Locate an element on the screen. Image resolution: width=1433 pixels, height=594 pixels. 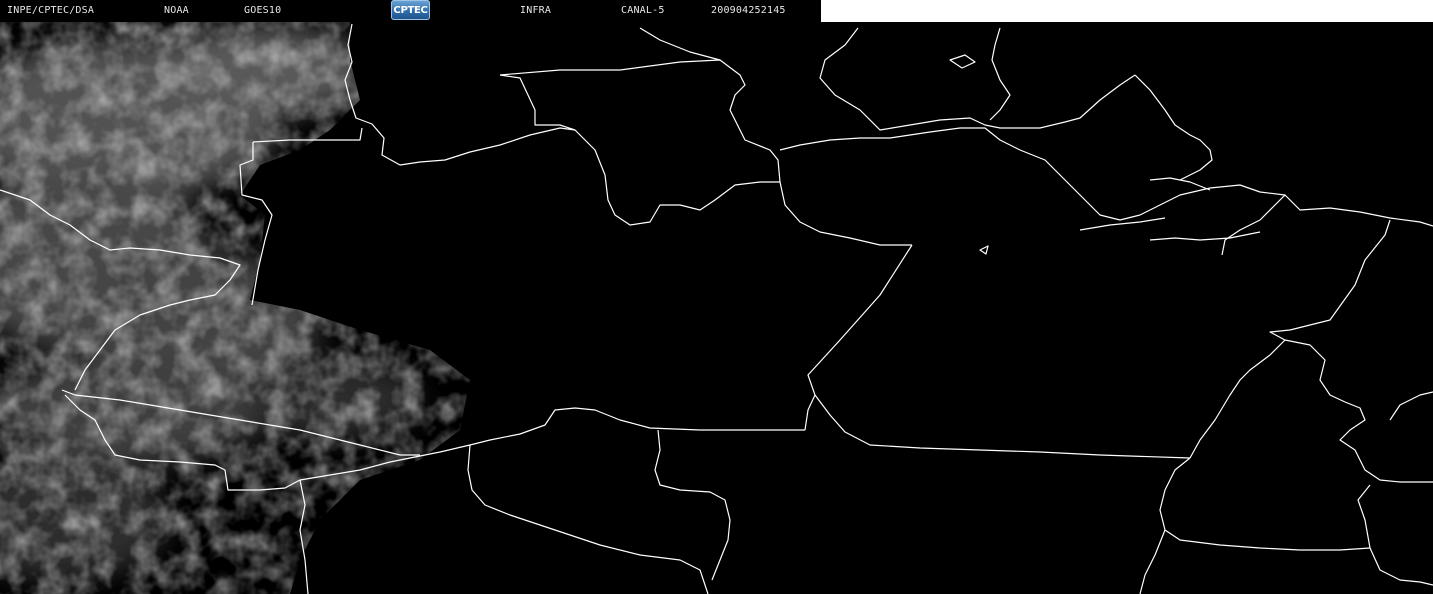
header-timestamp: 200904252145 is located at coordinates (748, 10).